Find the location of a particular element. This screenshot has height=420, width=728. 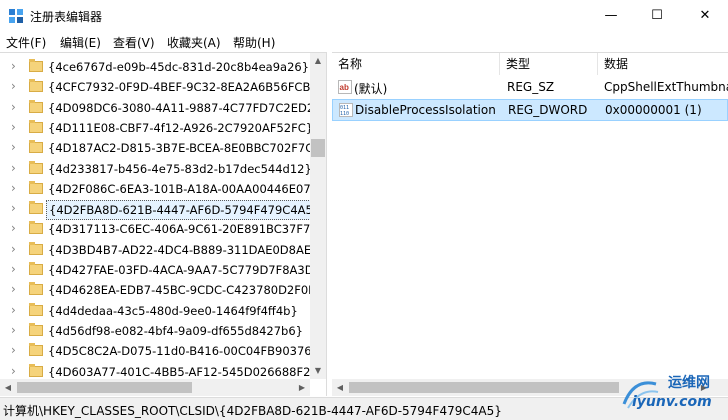

dword-value-icon: 011110 is located at coordinates (346, 110).